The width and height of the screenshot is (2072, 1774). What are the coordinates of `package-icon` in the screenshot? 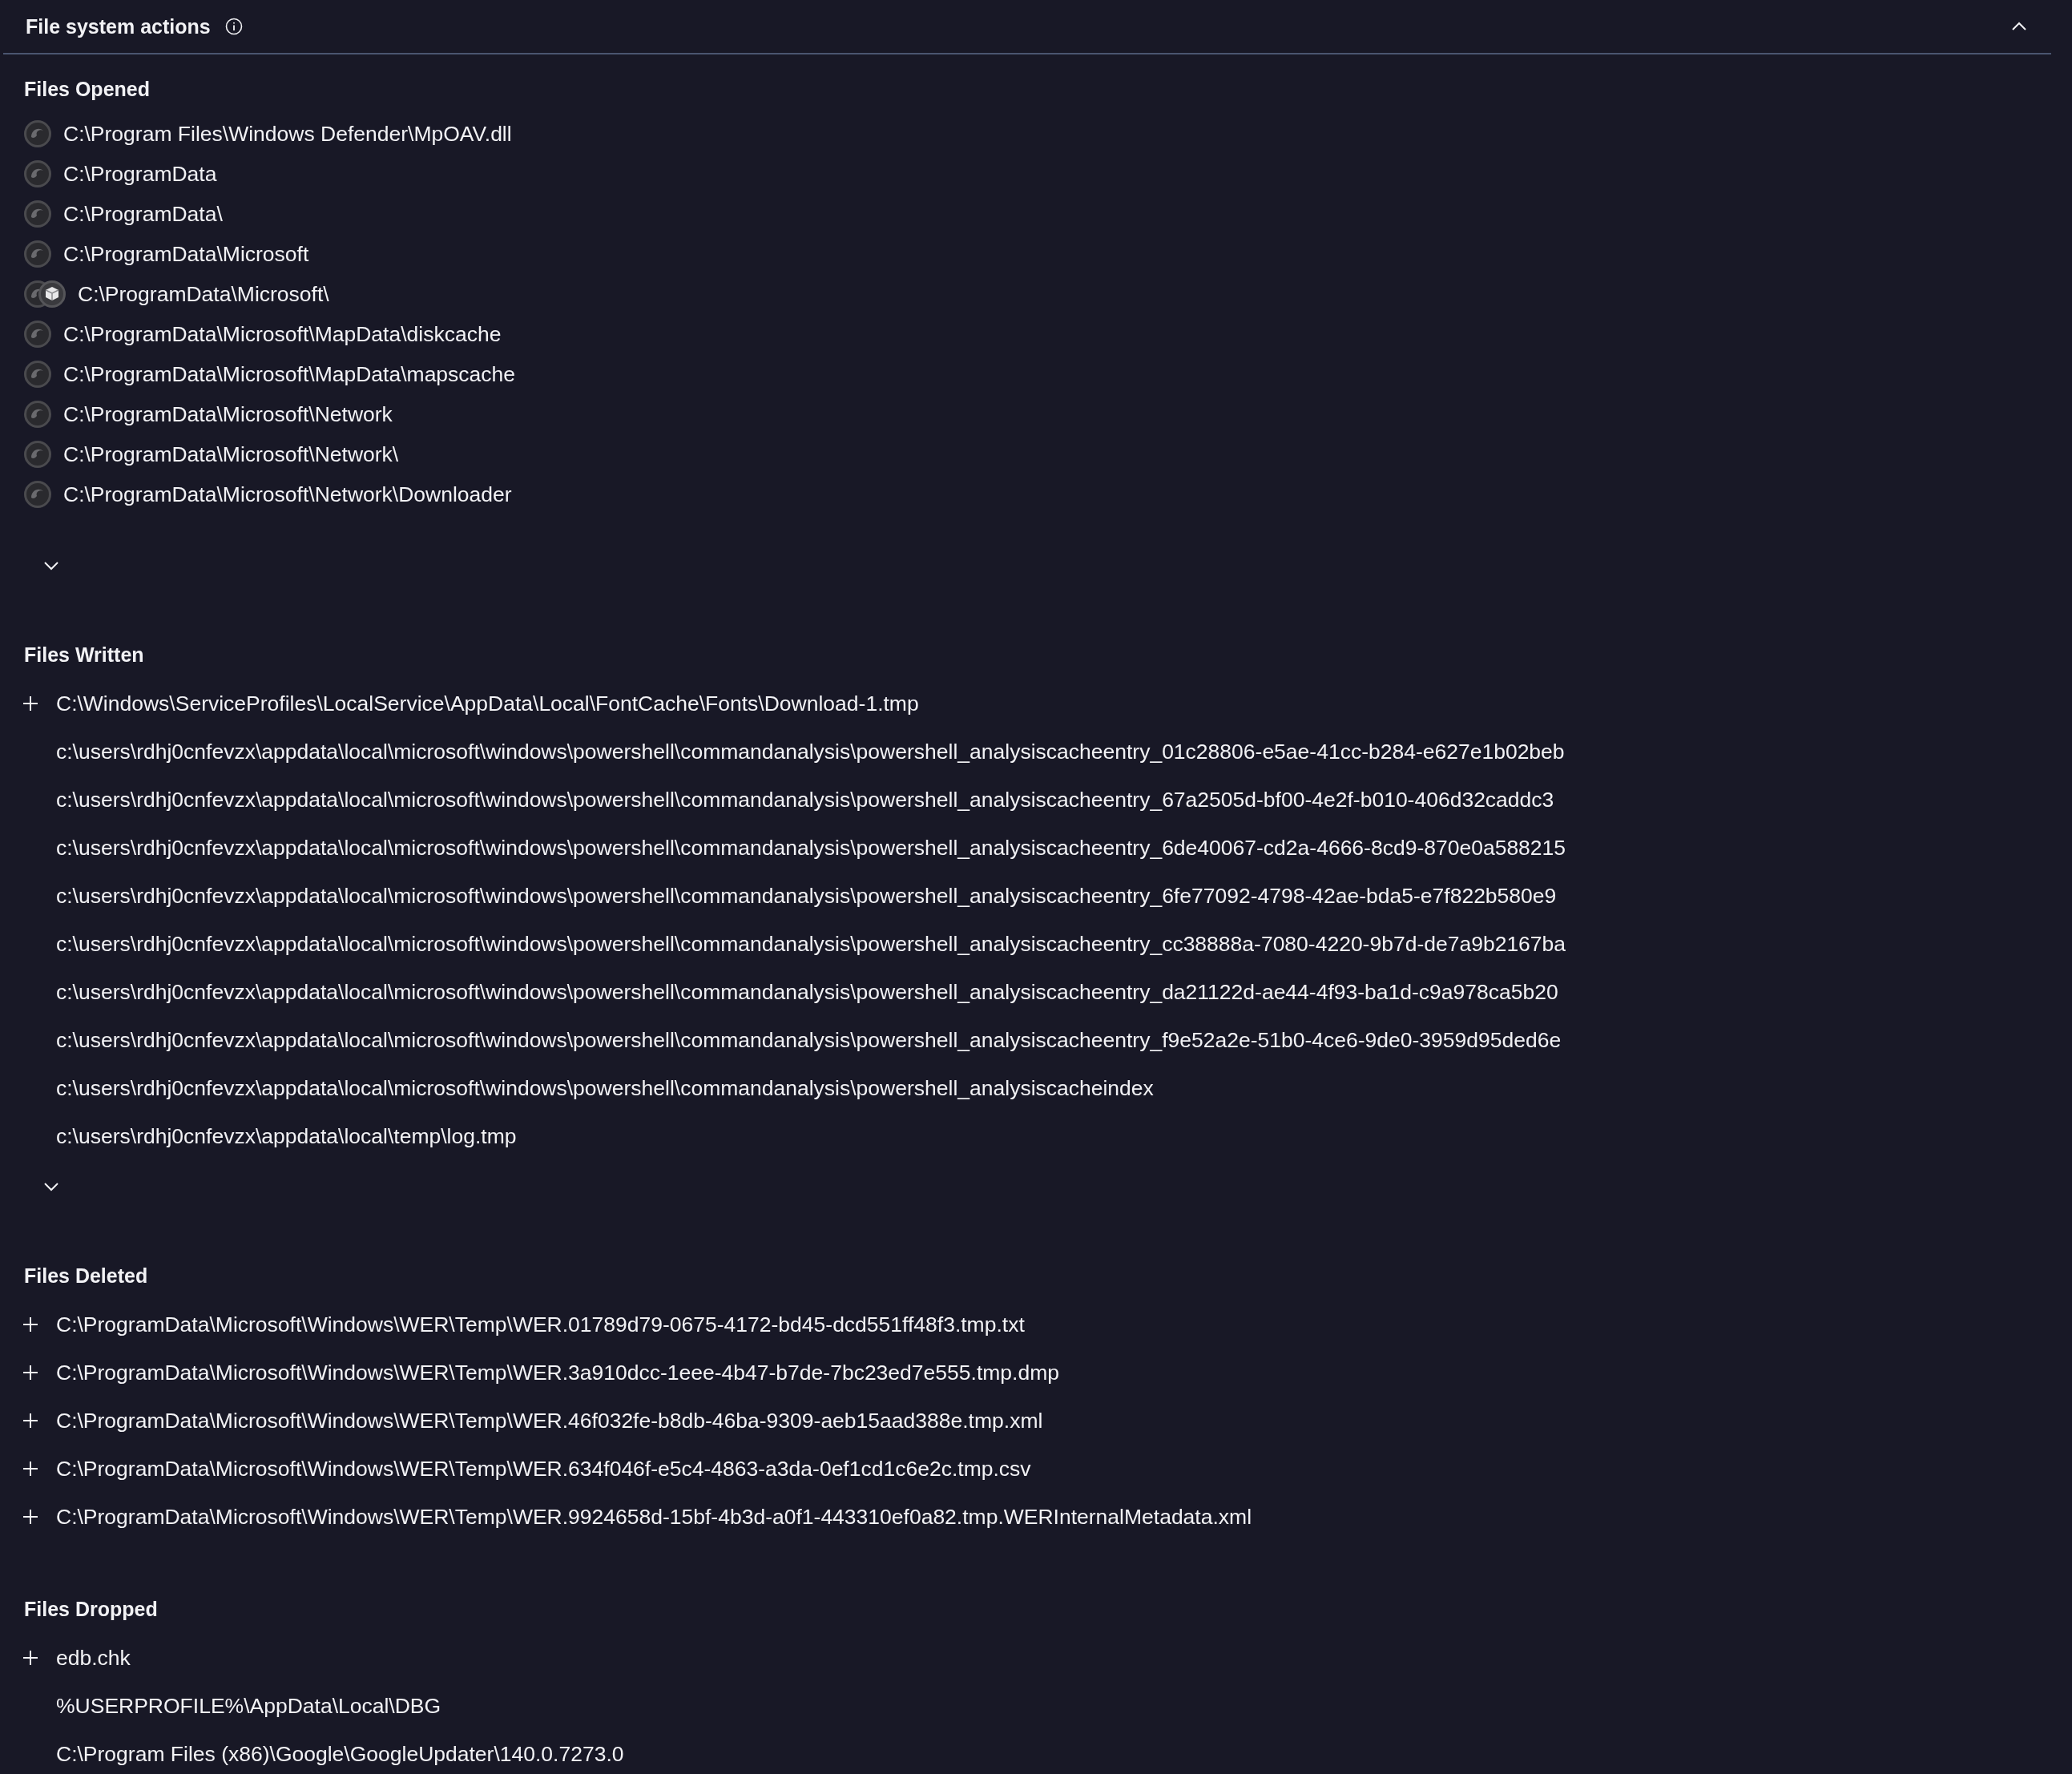 It's located at (52, 294).